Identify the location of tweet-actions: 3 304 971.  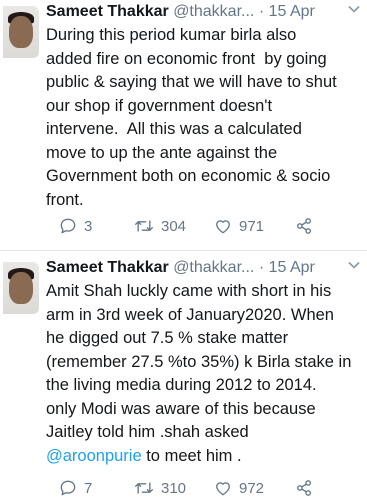
(209, 227).